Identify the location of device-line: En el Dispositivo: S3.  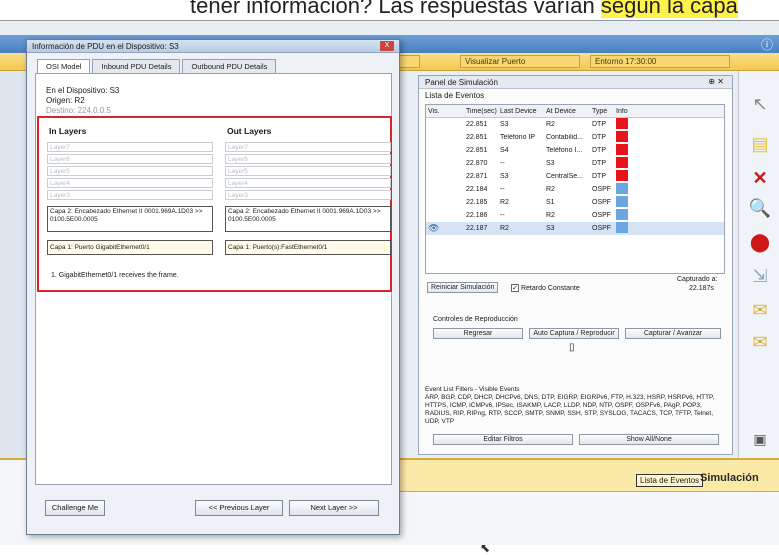
(83, 90).